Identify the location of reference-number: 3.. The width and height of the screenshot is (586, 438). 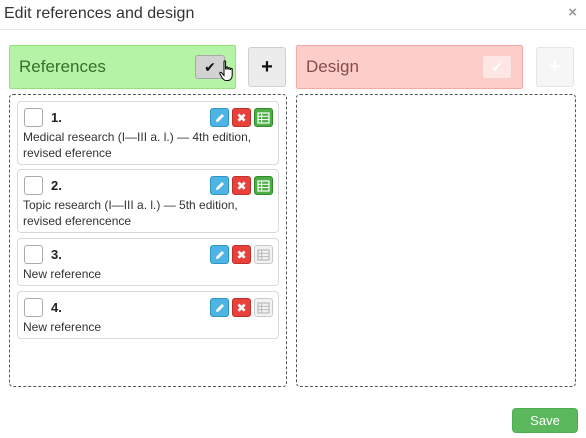
(56, 254).